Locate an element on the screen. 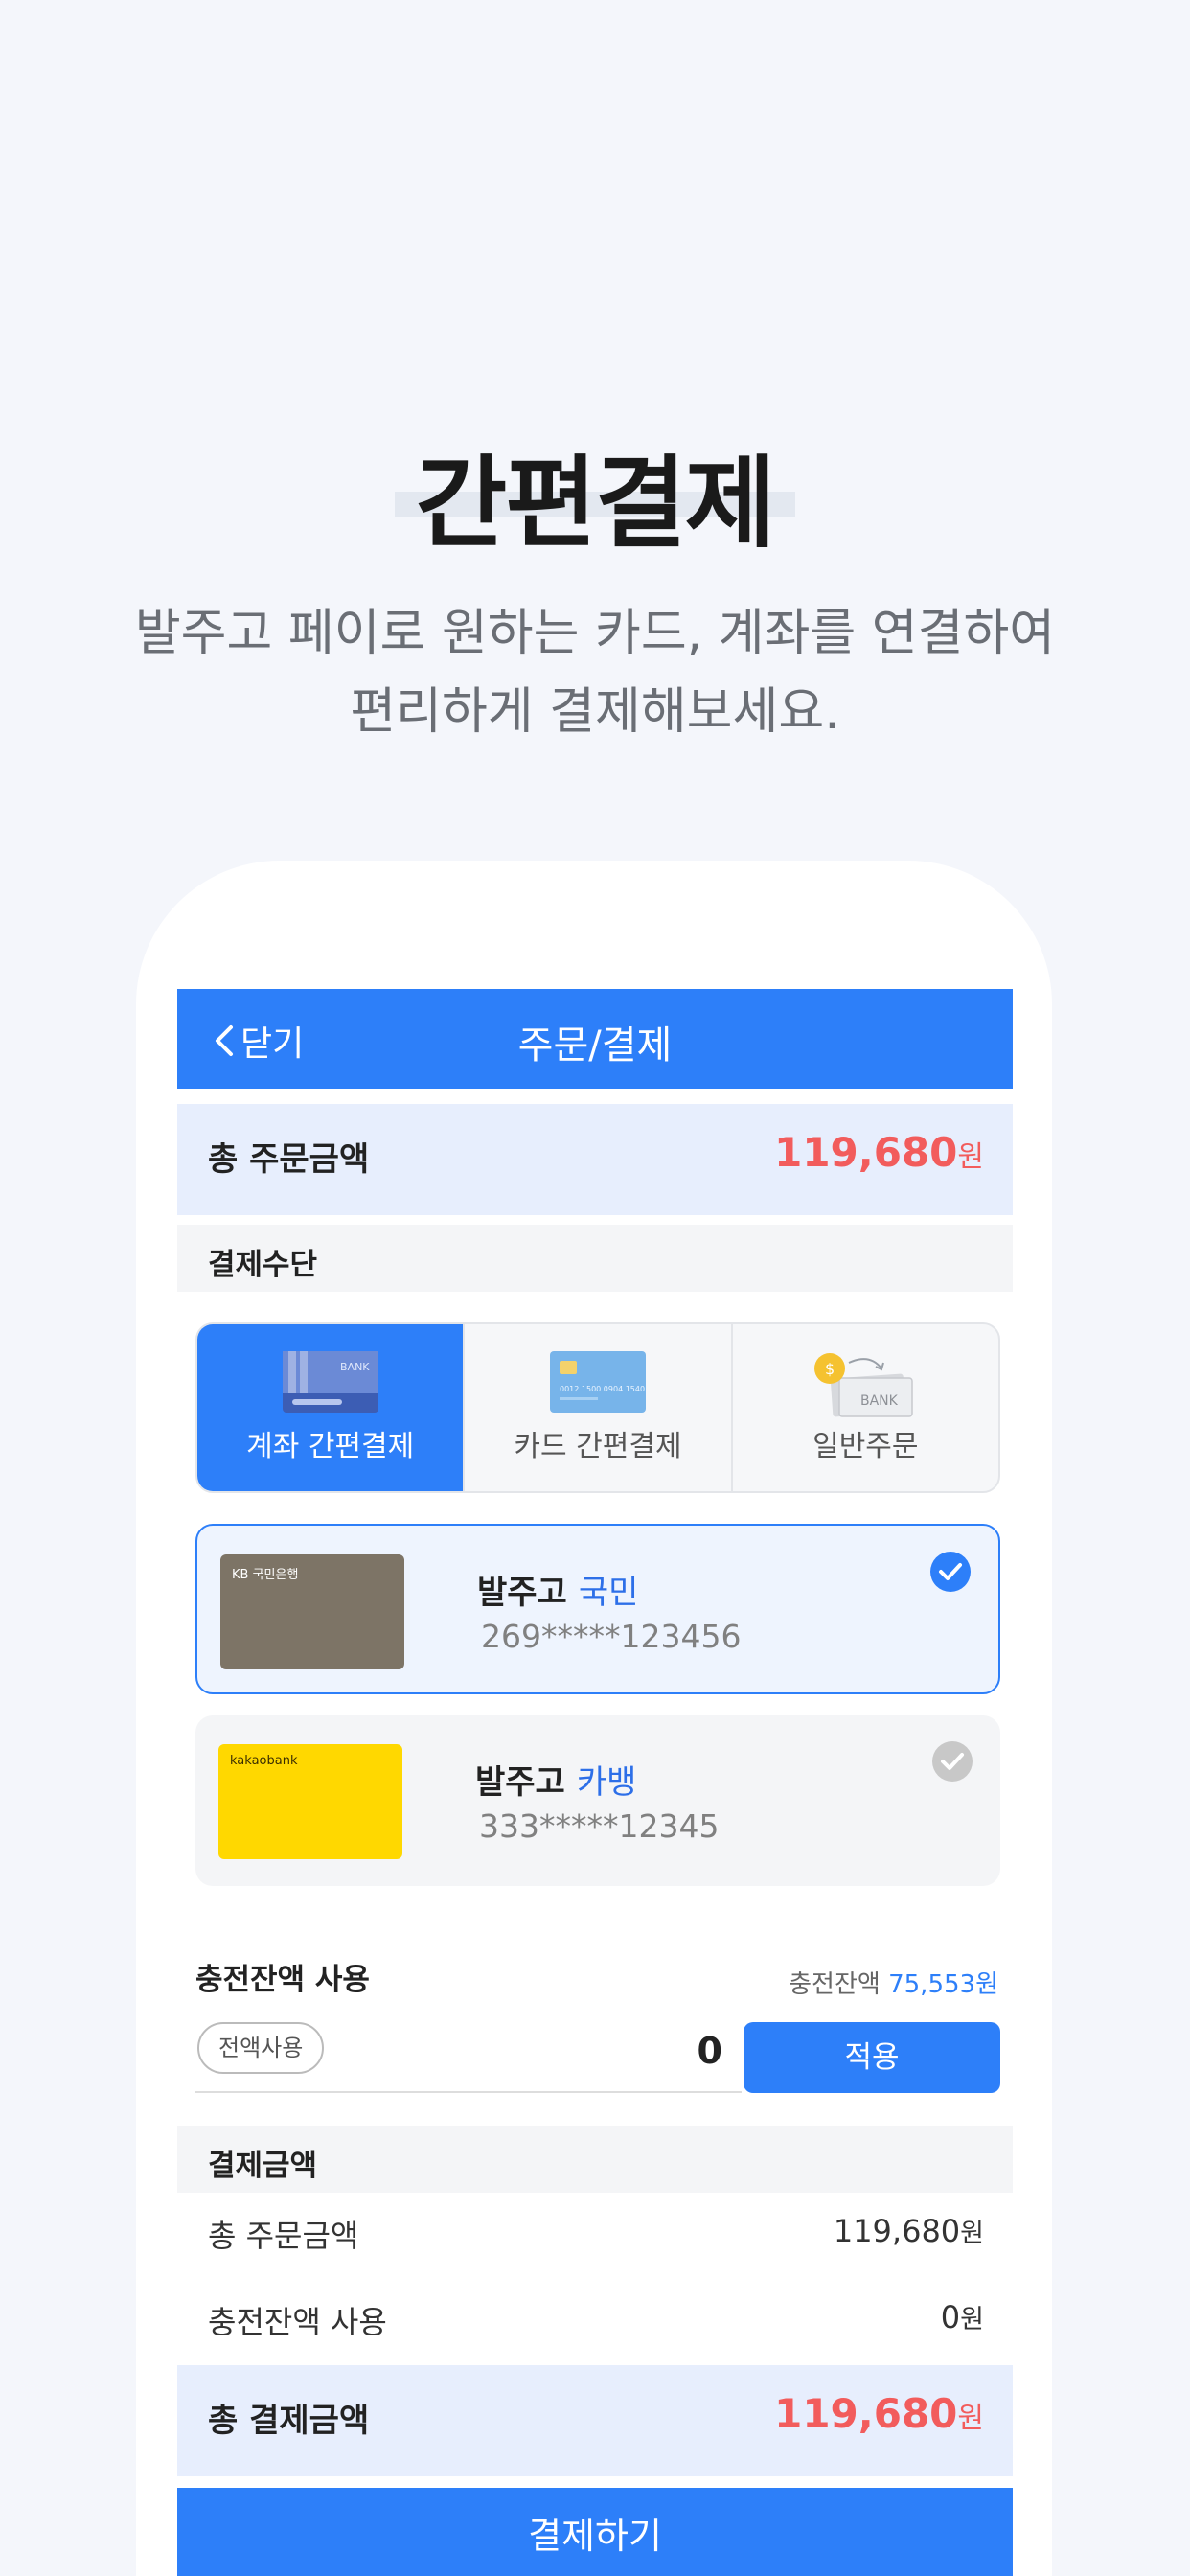 This screenshot has height=2576, width=1190. summary-row-value: 0원 is located at coordinates (963, 2317).